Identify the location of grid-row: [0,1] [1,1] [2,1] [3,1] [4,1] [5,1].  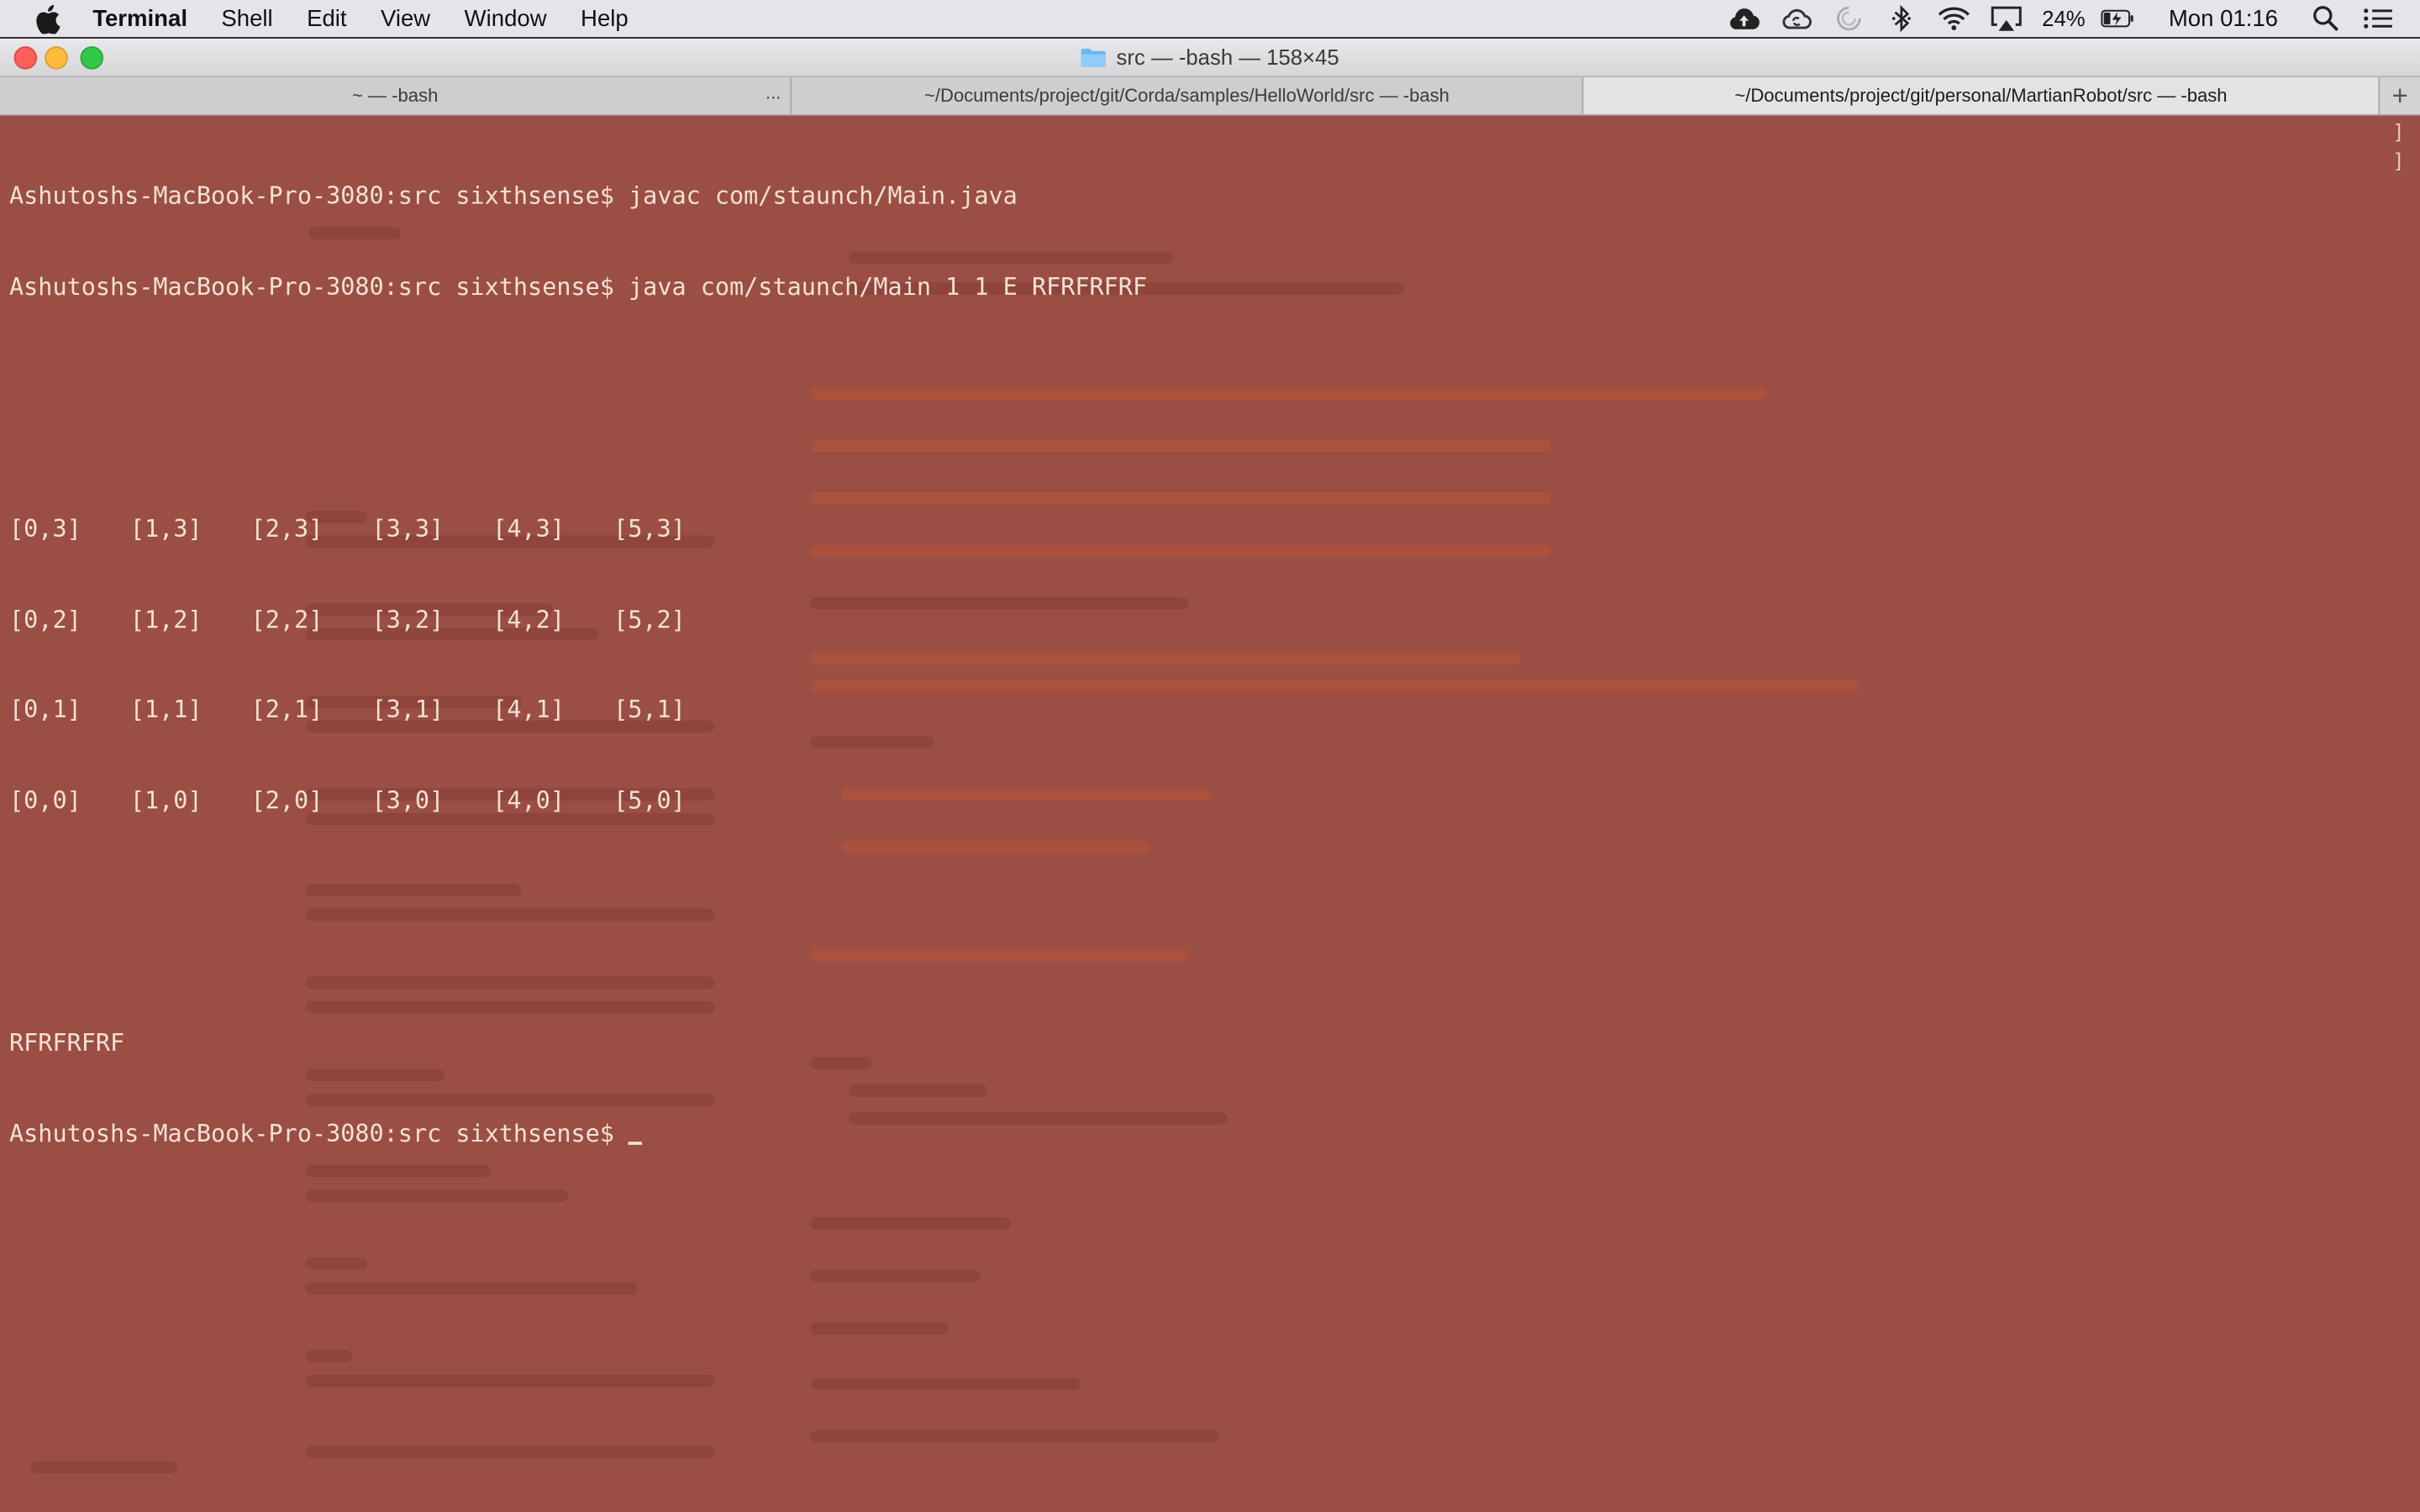
(578, 711).